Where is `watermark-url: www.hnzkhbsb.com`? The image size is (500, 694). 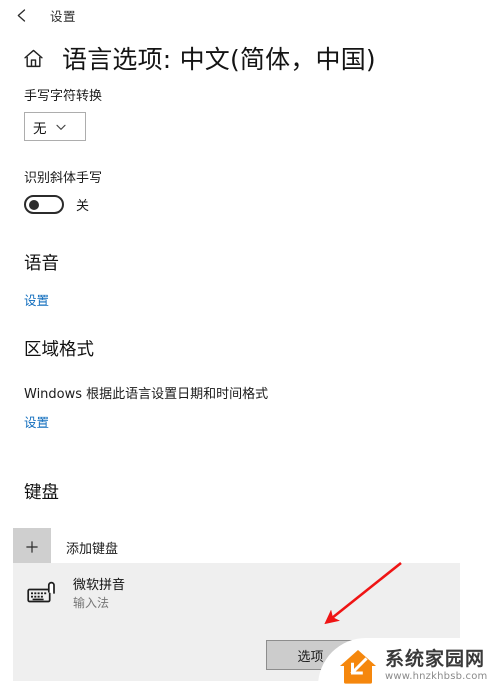 watermark-url: www.hnzkhbsb.com is located at coordinates (436, 676).